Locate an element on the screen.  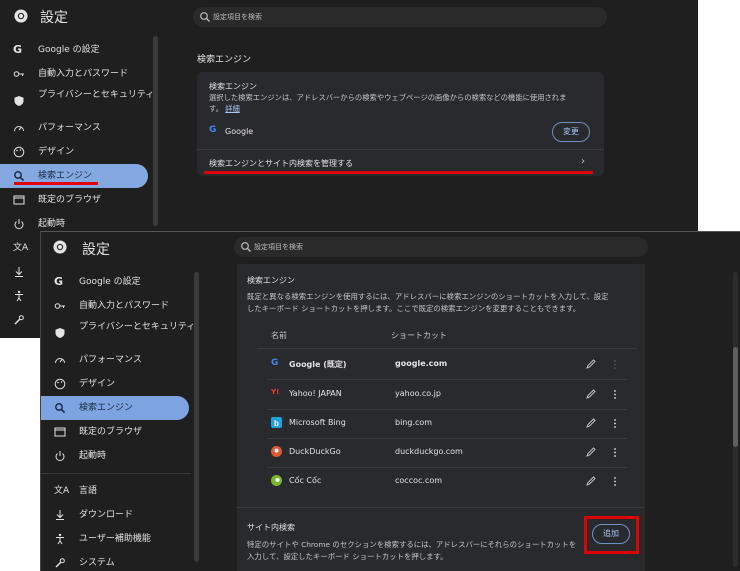
site-search-heading: サイト内検索 is located at coordinates (271, 527).